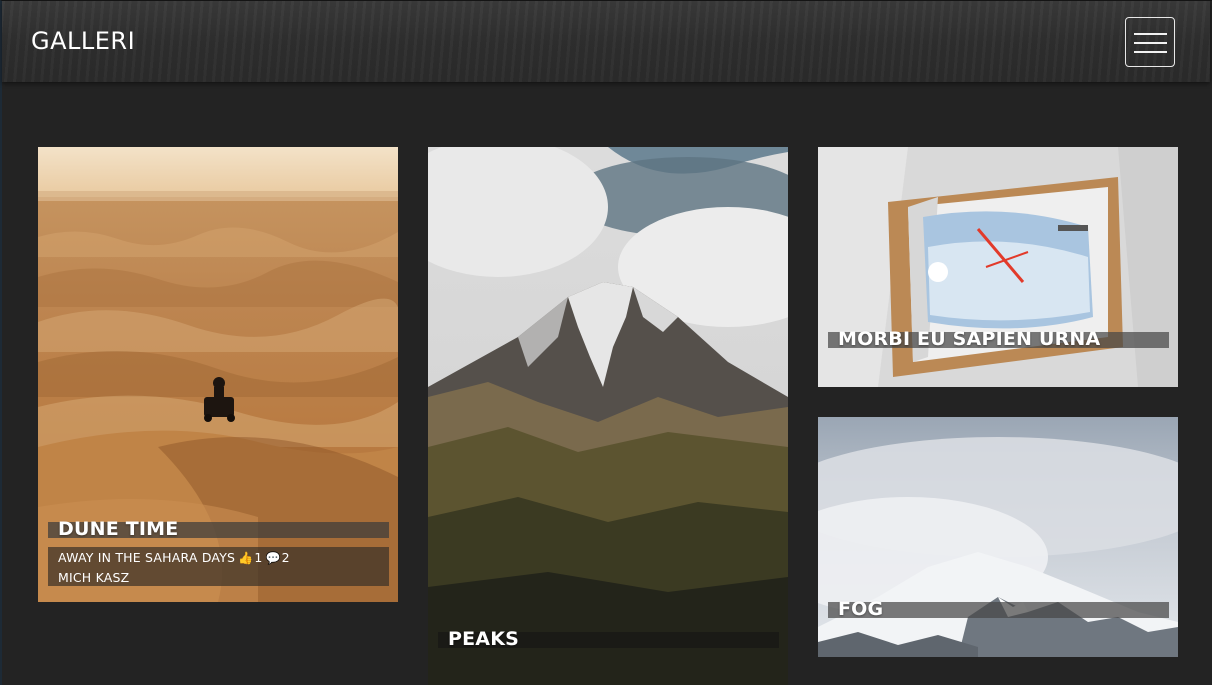 Image resolution: width=1212 pixels, height=685 pixels. Describe the element at coordinates (273, 558) in the screenshot. I see `comment-icon: 💬` at that location.